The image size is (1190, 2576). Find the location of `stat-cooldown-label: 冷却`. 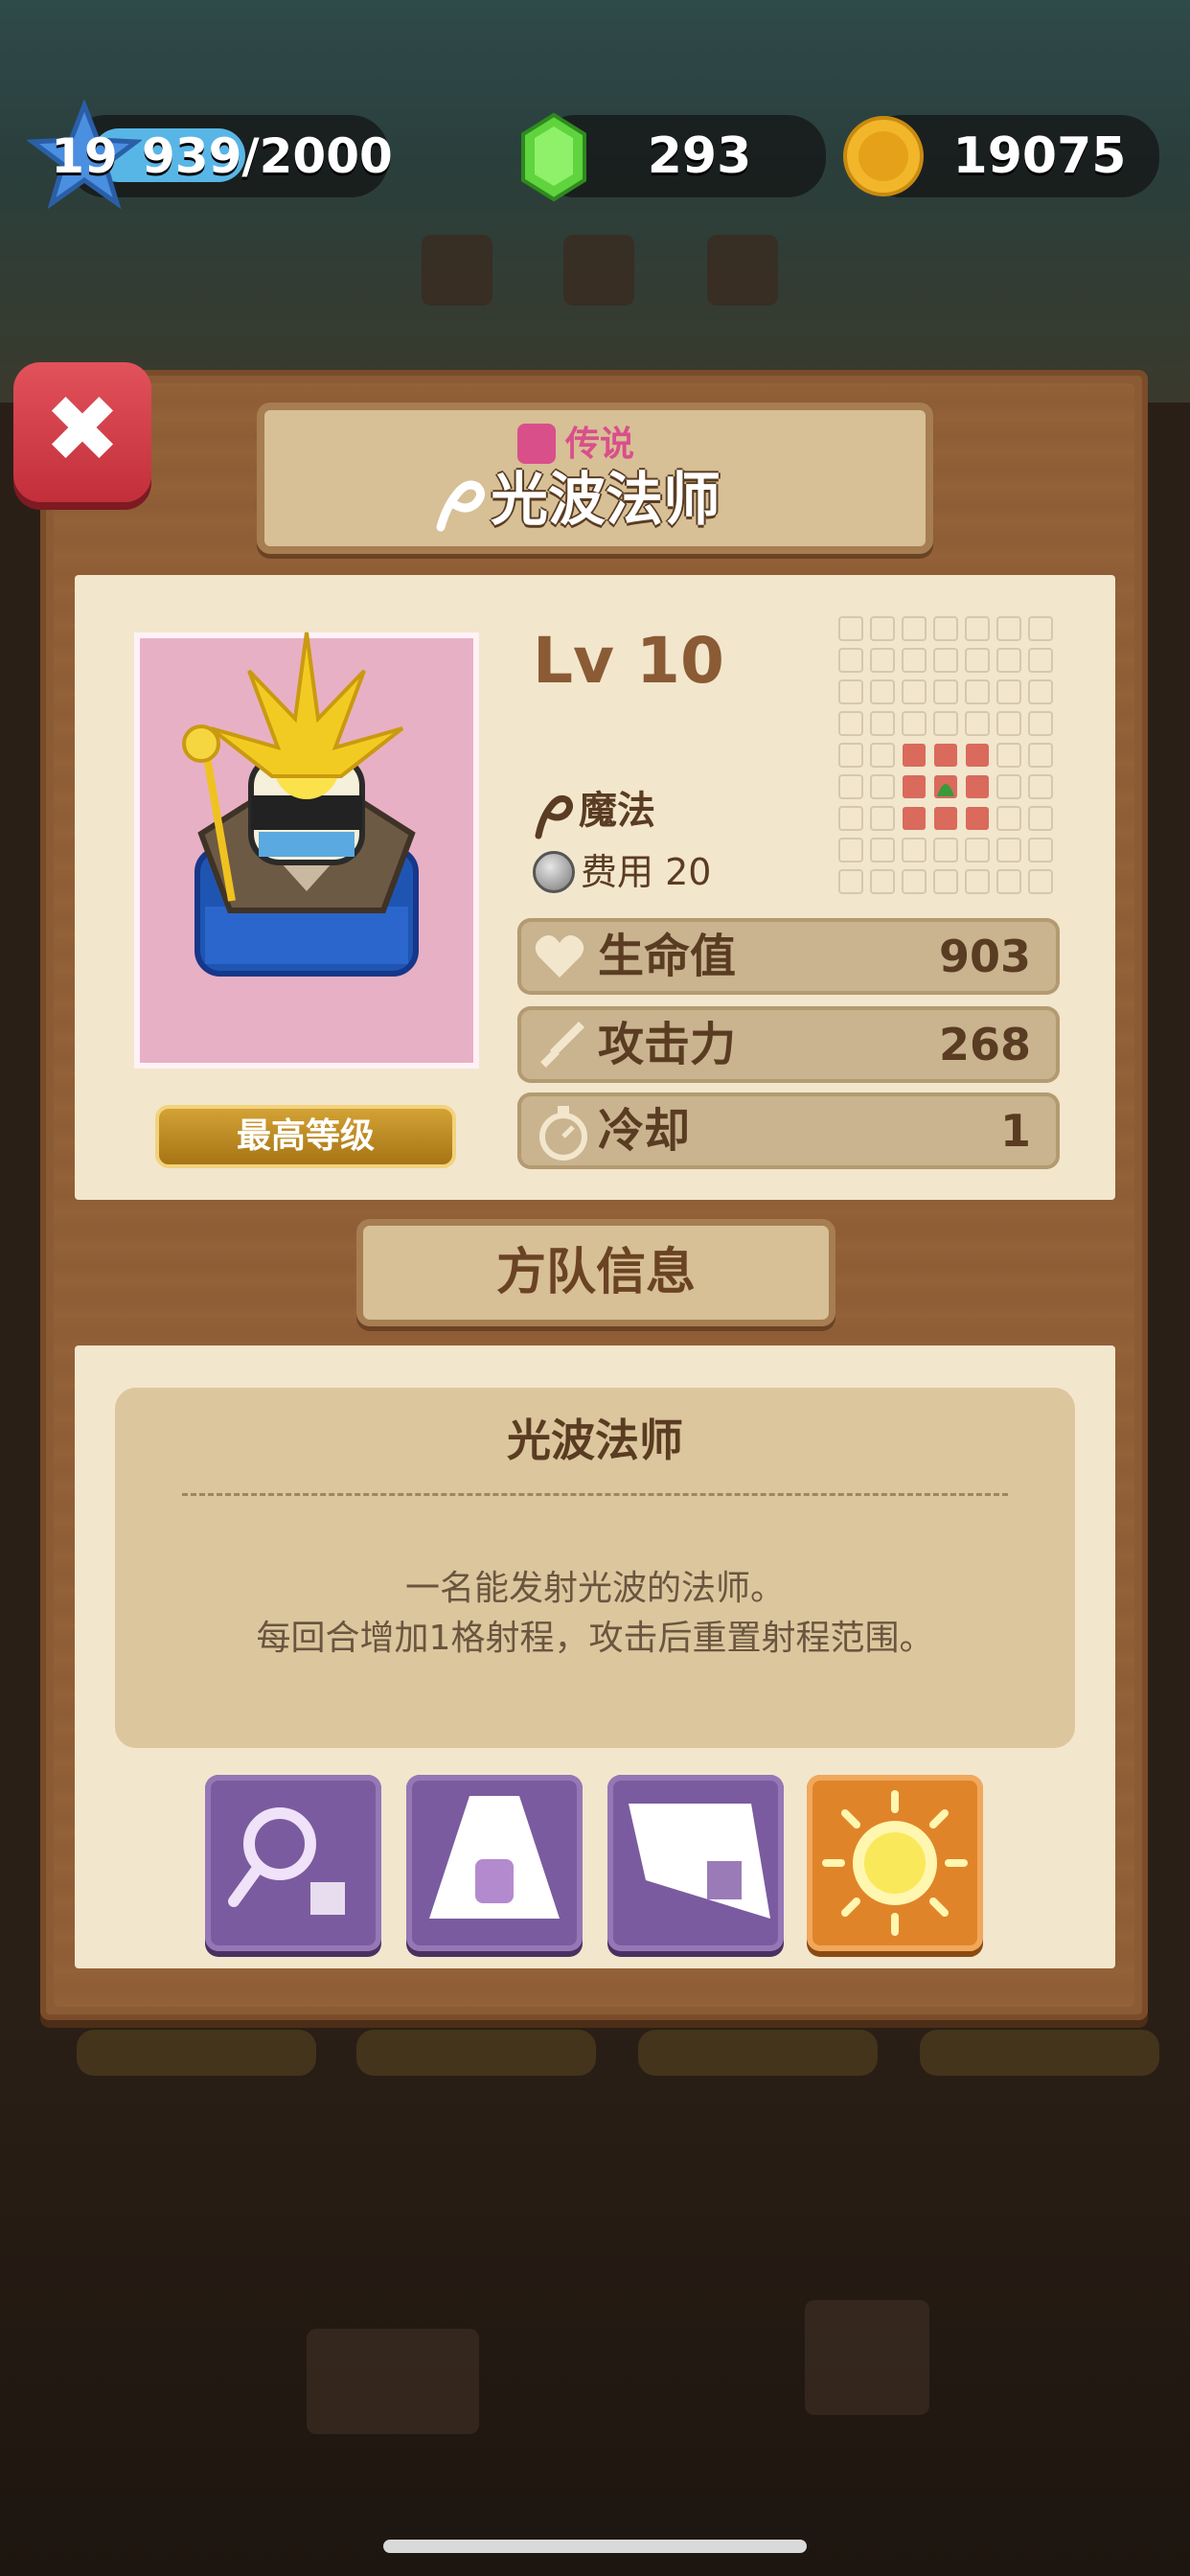

stat-cooldown-label: 冷却 is located at coordinates (645, 1131).